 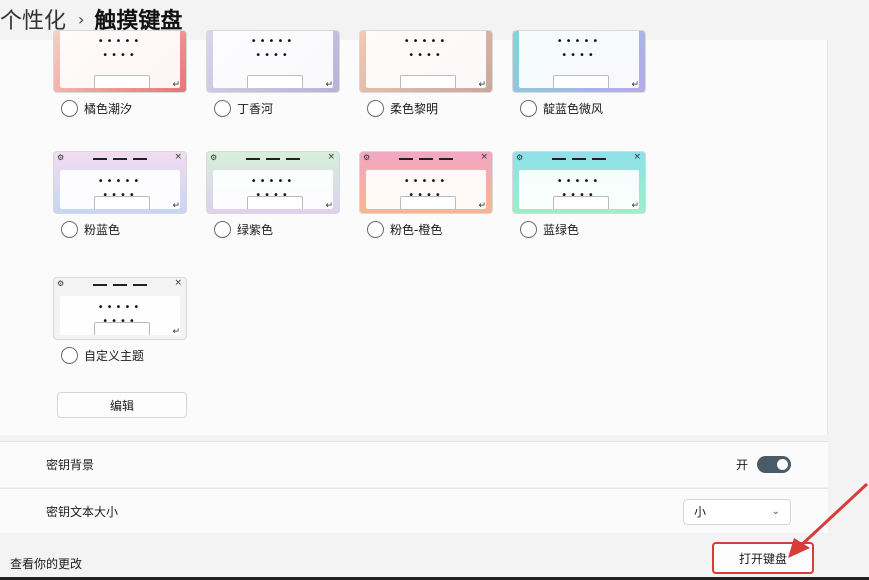 I want to click on toggle-knob, so click(x=782, y=464).